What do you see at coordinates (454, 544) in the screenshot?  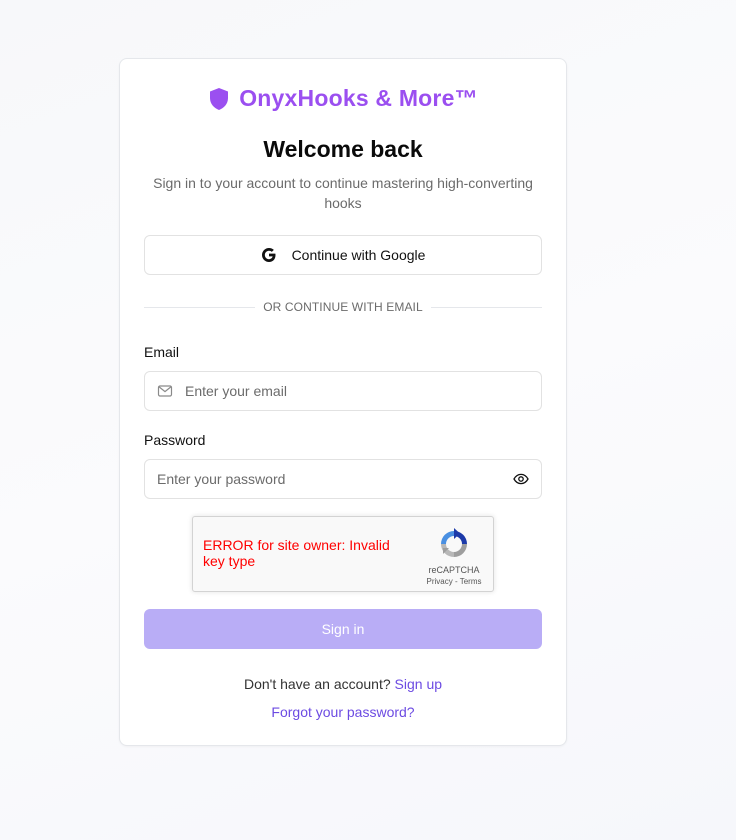 I see `recaptcha-logo-icon` at bounding box center [454, 544].